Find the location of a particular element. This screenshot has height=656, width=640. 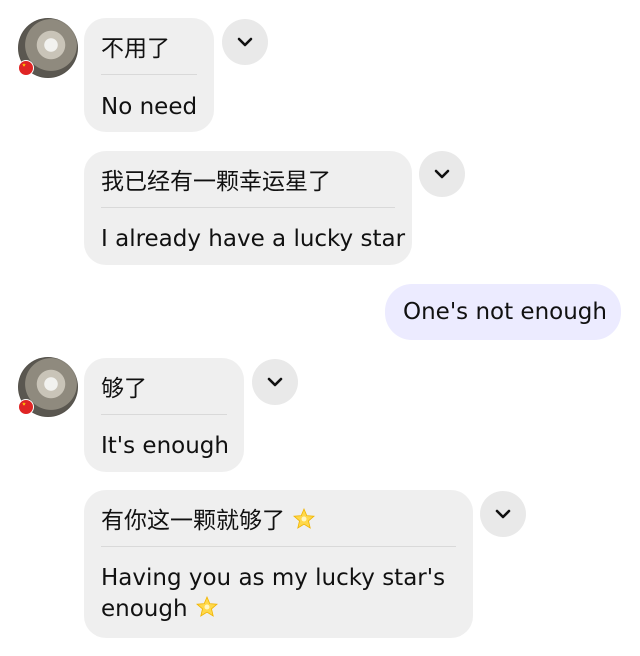

message-bubble: 我已经有一颗幸运星了 I already have a lucky star is located at coordinates (248, 208).